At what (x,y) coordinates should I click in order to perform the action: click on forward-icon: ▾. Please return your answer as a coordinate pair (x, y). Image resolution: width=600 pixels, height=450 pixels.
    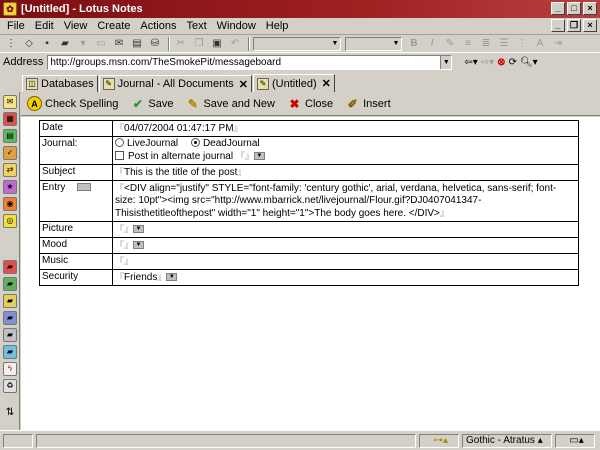
    Looking at the image, I should click on (83, 44).